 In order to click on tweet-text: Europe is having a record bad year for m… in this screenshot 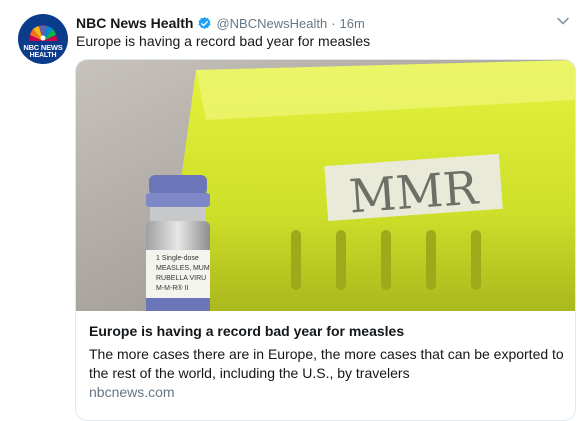, I will do `click(223, 41)`.